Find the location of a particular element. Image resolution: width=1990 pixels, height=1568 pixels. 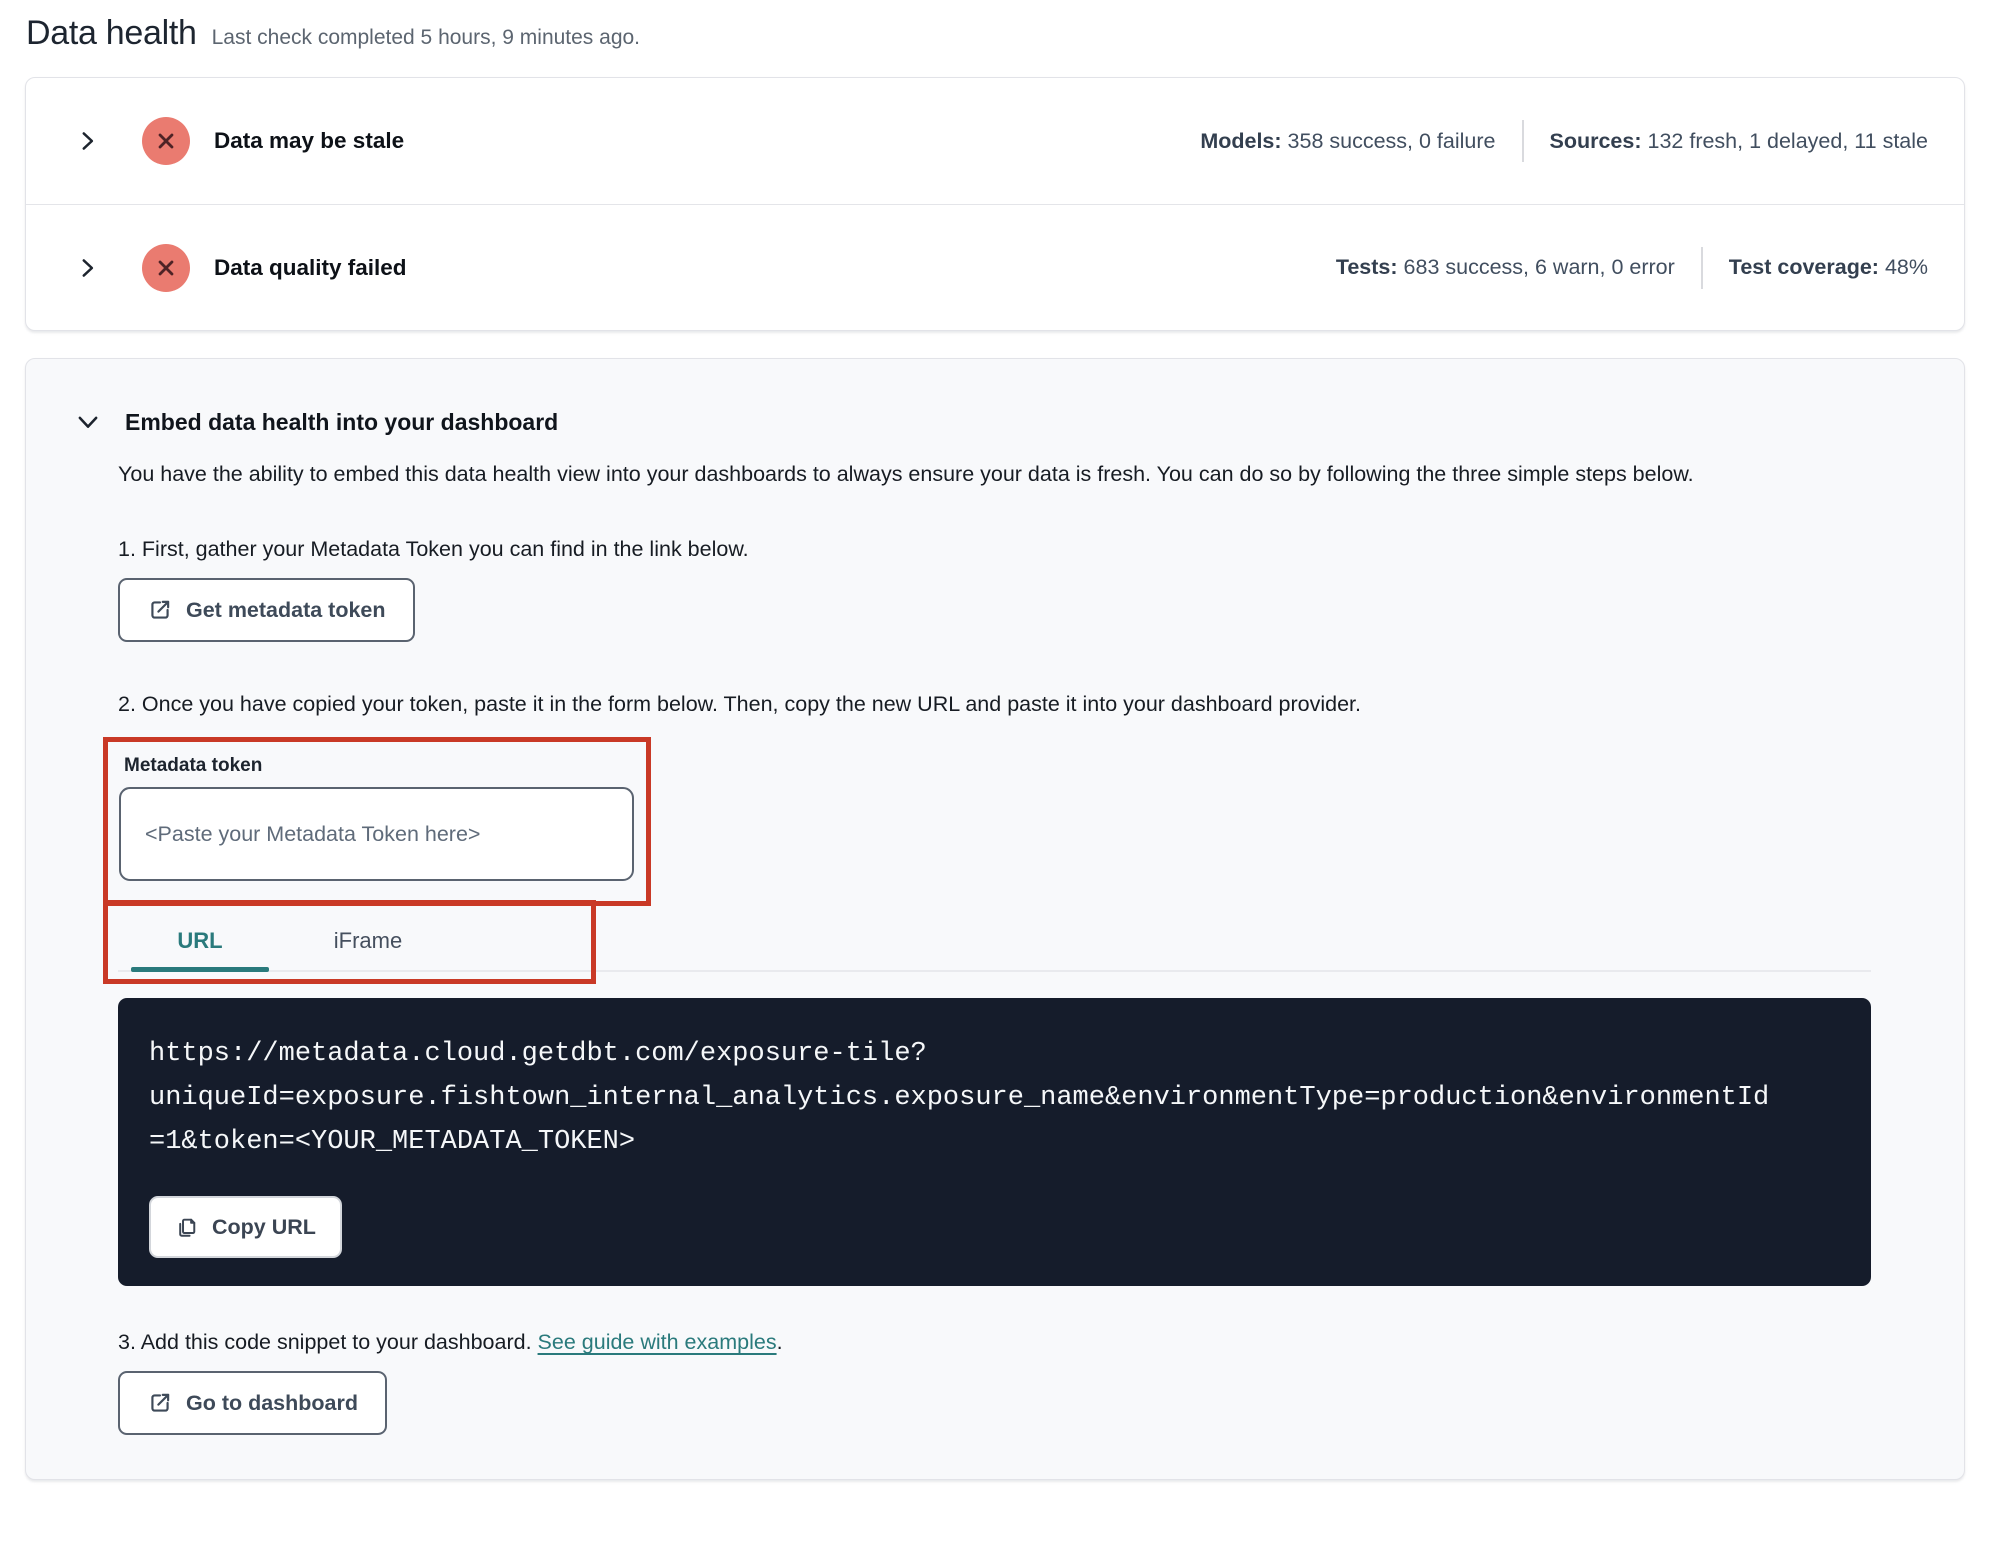

token-annotation-box: Metadata token is located at coordinates (377, 821).